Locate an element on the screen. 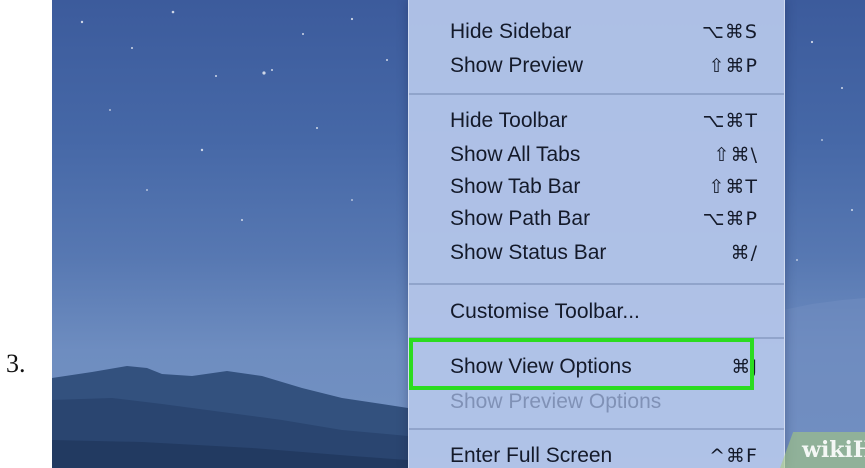 The image size is (865, 468). menu-item-label: Enter Full Screen is located at coordinates (531, 455).